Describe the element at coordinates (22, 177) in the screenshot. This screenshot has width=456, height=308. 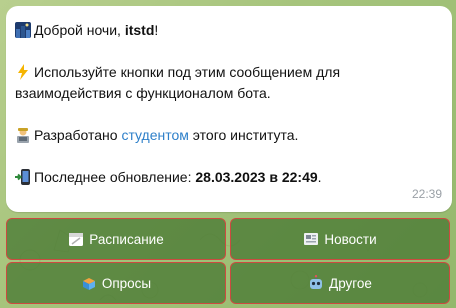
I see `mobile-arrow-icon` at that location.